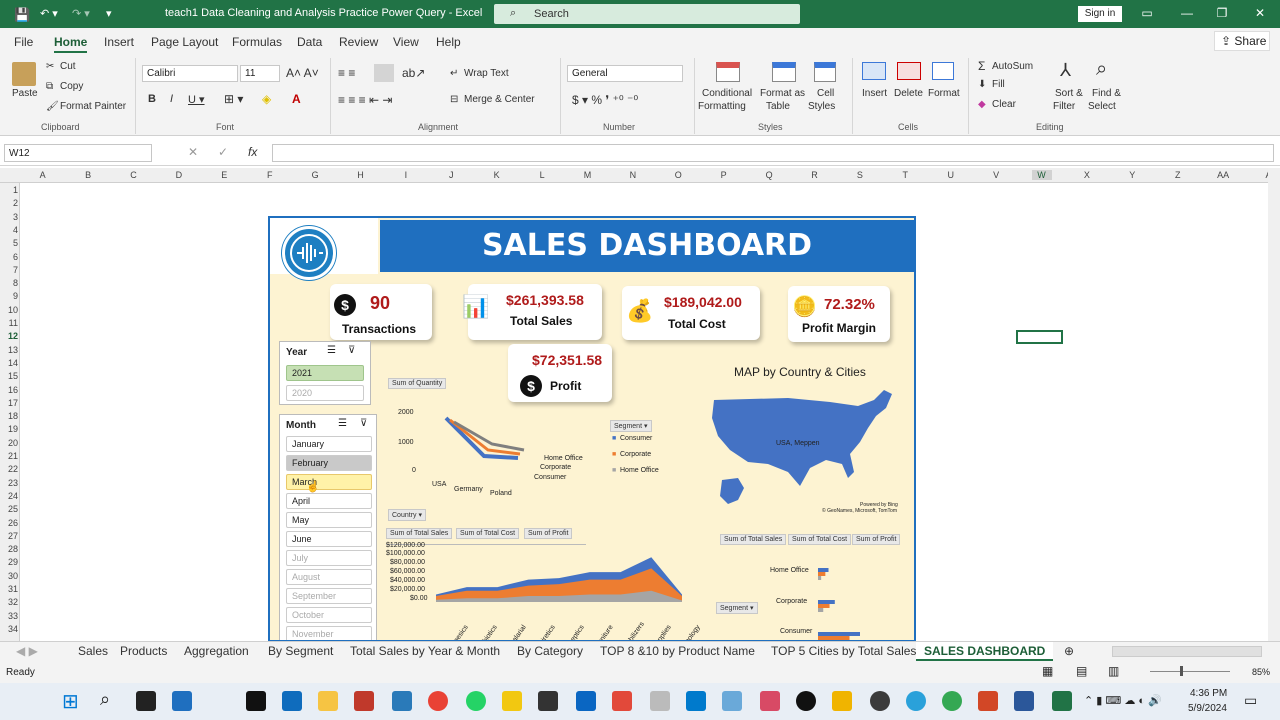  Describe the element at coordinates (88, 175) in the screenshot. I see `column-header: B` at that location.